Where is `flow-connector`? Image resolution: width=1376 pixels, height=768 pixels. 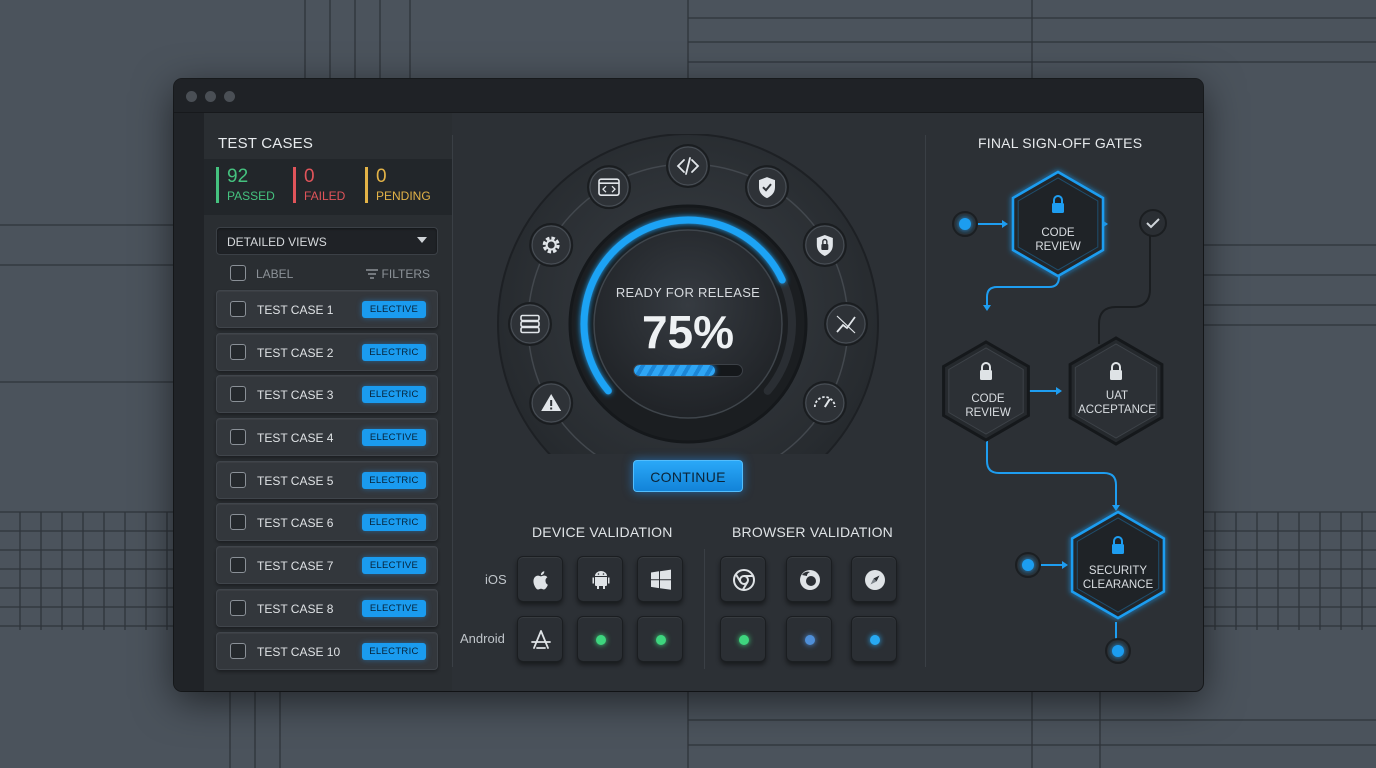
flow-connector is located at coordinates (1051, 473).